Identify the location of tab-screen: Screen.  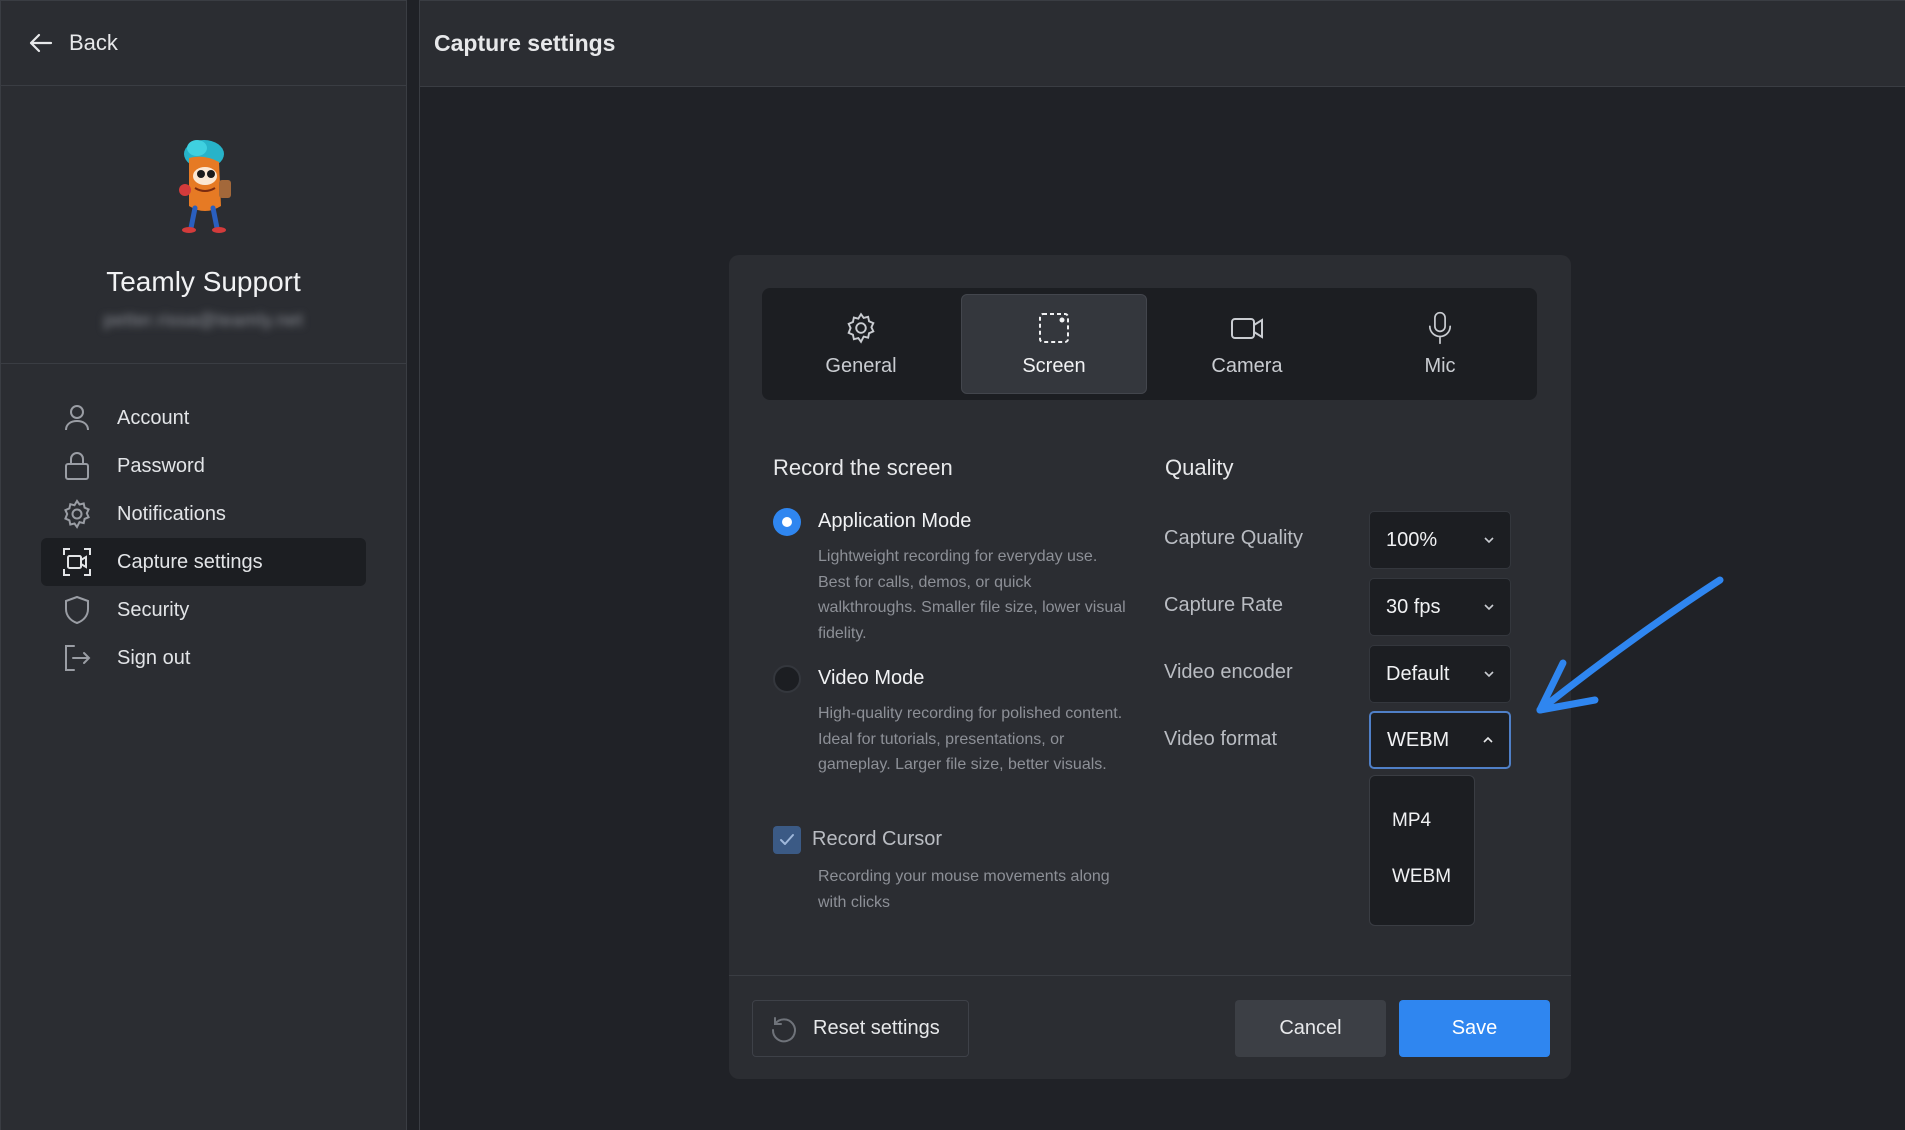
(1054, 344).